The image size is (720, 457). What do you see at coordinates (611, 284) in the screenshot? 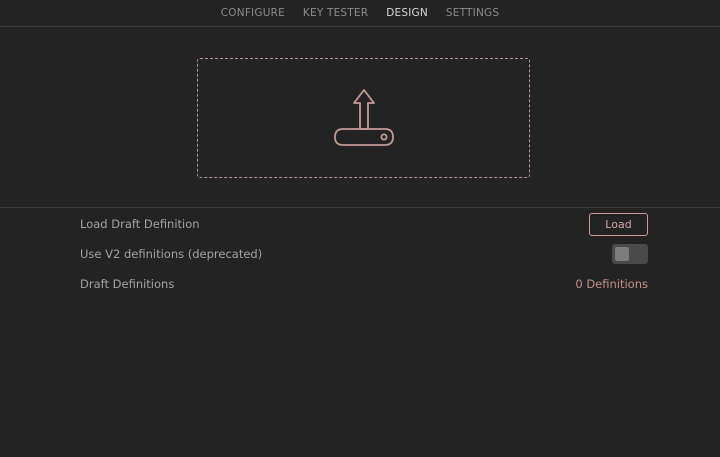
I see `draft-definitions-count: 0 Definitions` at bounding box center [611, 284].